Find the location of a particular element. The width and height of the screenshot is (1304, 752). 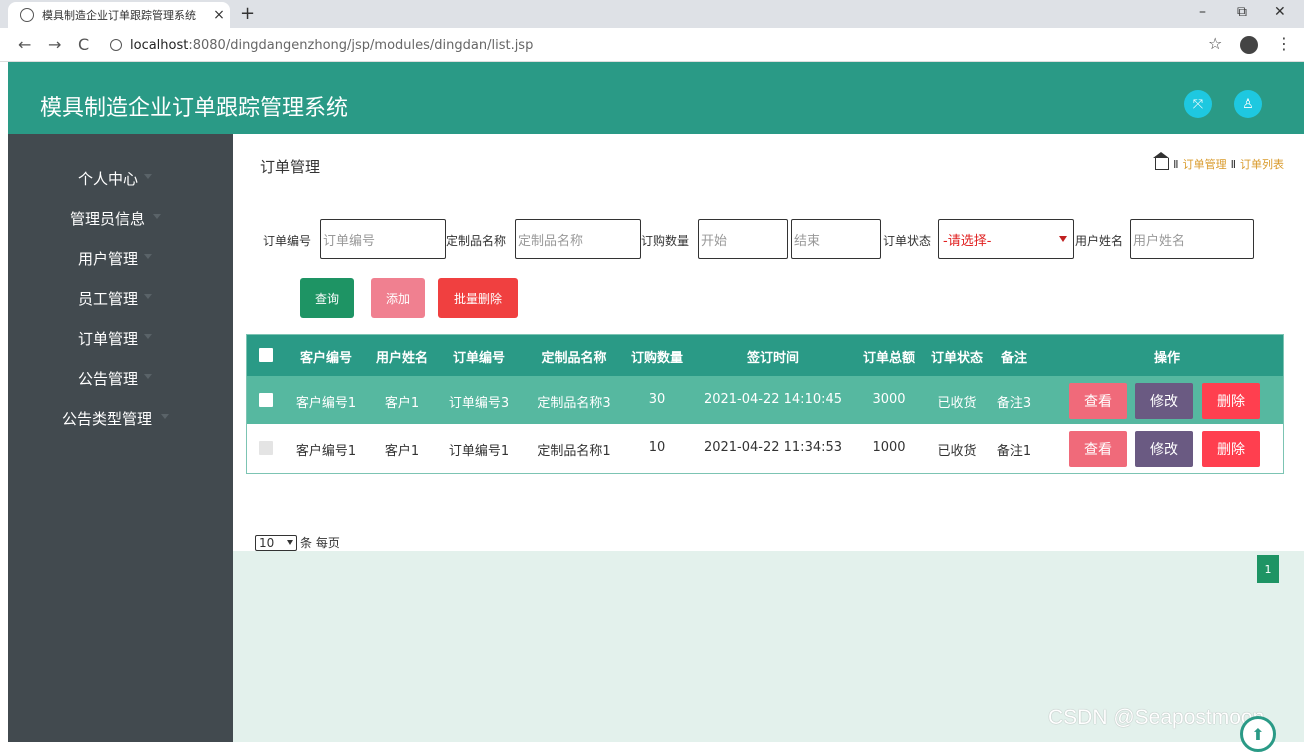

product-input: 定制品名称 is located at coordinates (578, 239).